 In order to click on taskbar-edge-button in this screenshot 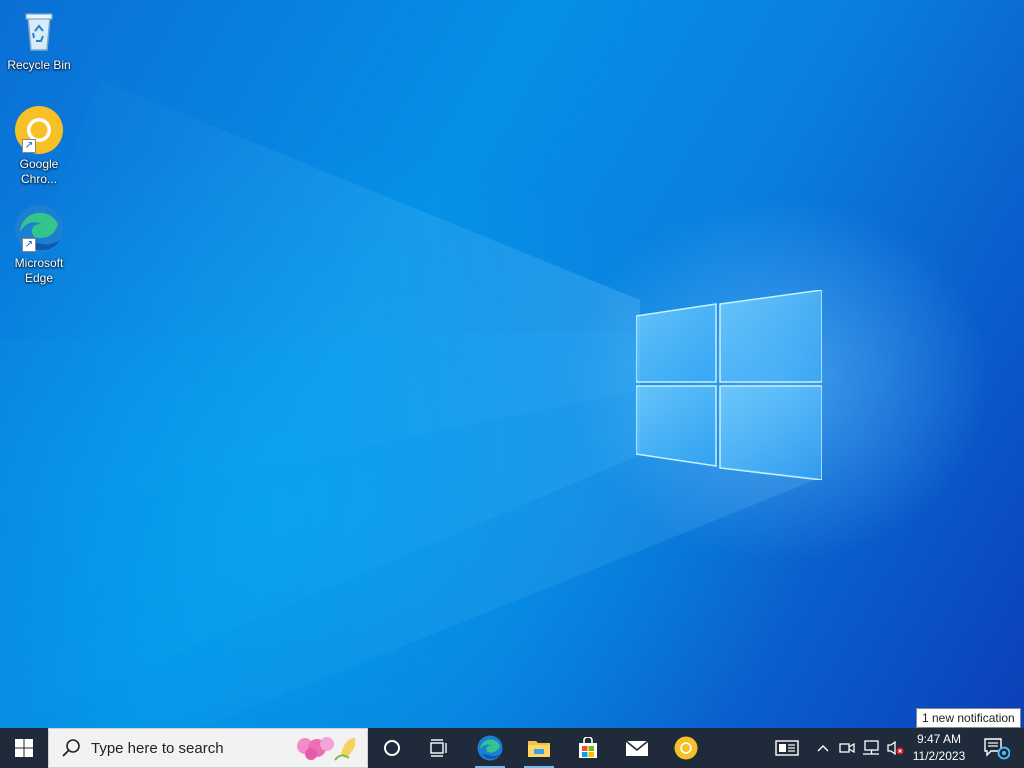, I will do `click(490, 748)`.